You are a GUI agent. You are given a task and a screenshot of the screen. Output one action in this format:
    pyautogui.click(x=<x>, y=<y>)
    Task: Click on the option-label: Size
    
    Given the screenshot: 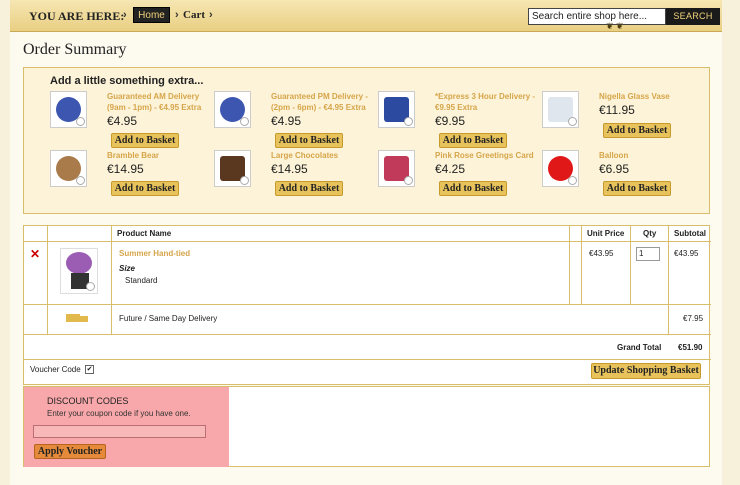 What is the action you would take?
    pyautogui.click(x=127, y=268)
    